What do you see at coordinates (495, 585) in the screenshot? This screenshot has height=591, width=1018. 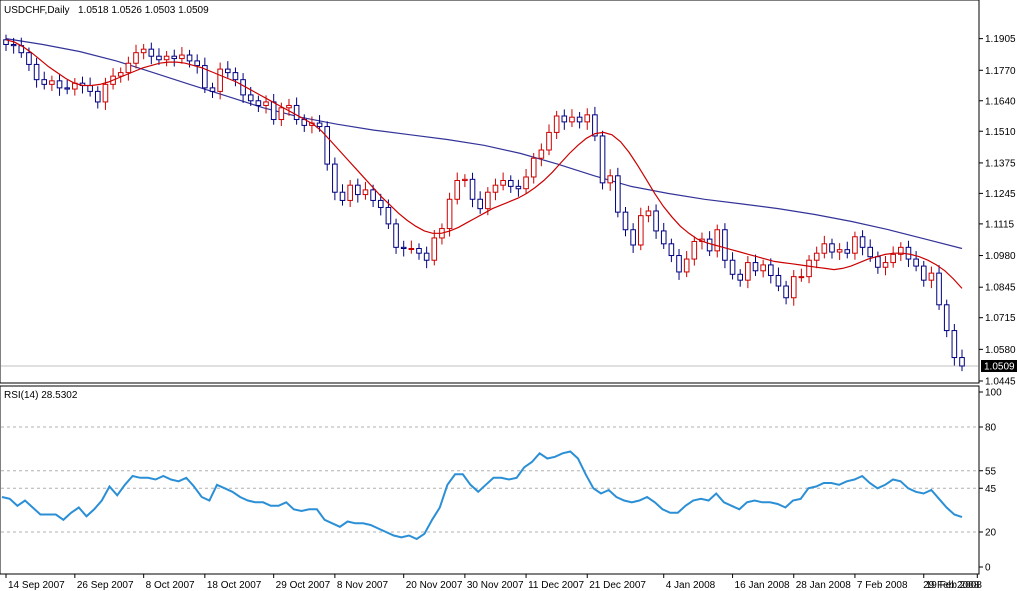 I see `time-tick-label: 30 Nov 2007` at bounding box center [495, 585].